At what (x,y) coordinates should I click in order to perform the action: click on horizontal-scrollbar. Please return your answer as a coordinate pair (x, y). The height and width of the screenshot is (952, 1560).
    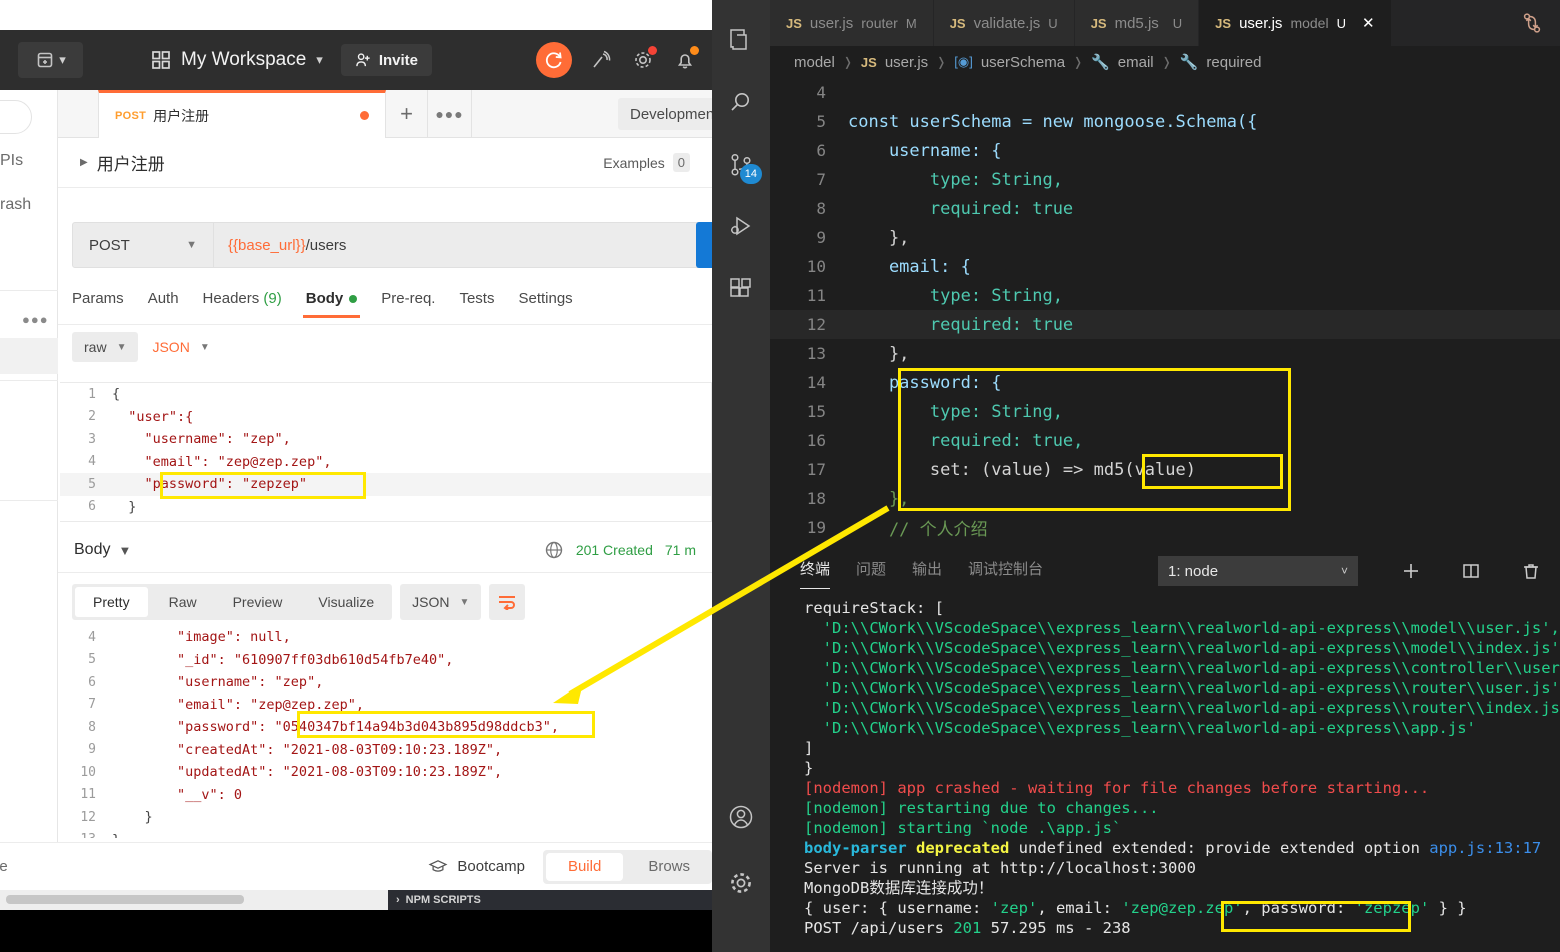
    Looking at the image, I should click on (125, 899).